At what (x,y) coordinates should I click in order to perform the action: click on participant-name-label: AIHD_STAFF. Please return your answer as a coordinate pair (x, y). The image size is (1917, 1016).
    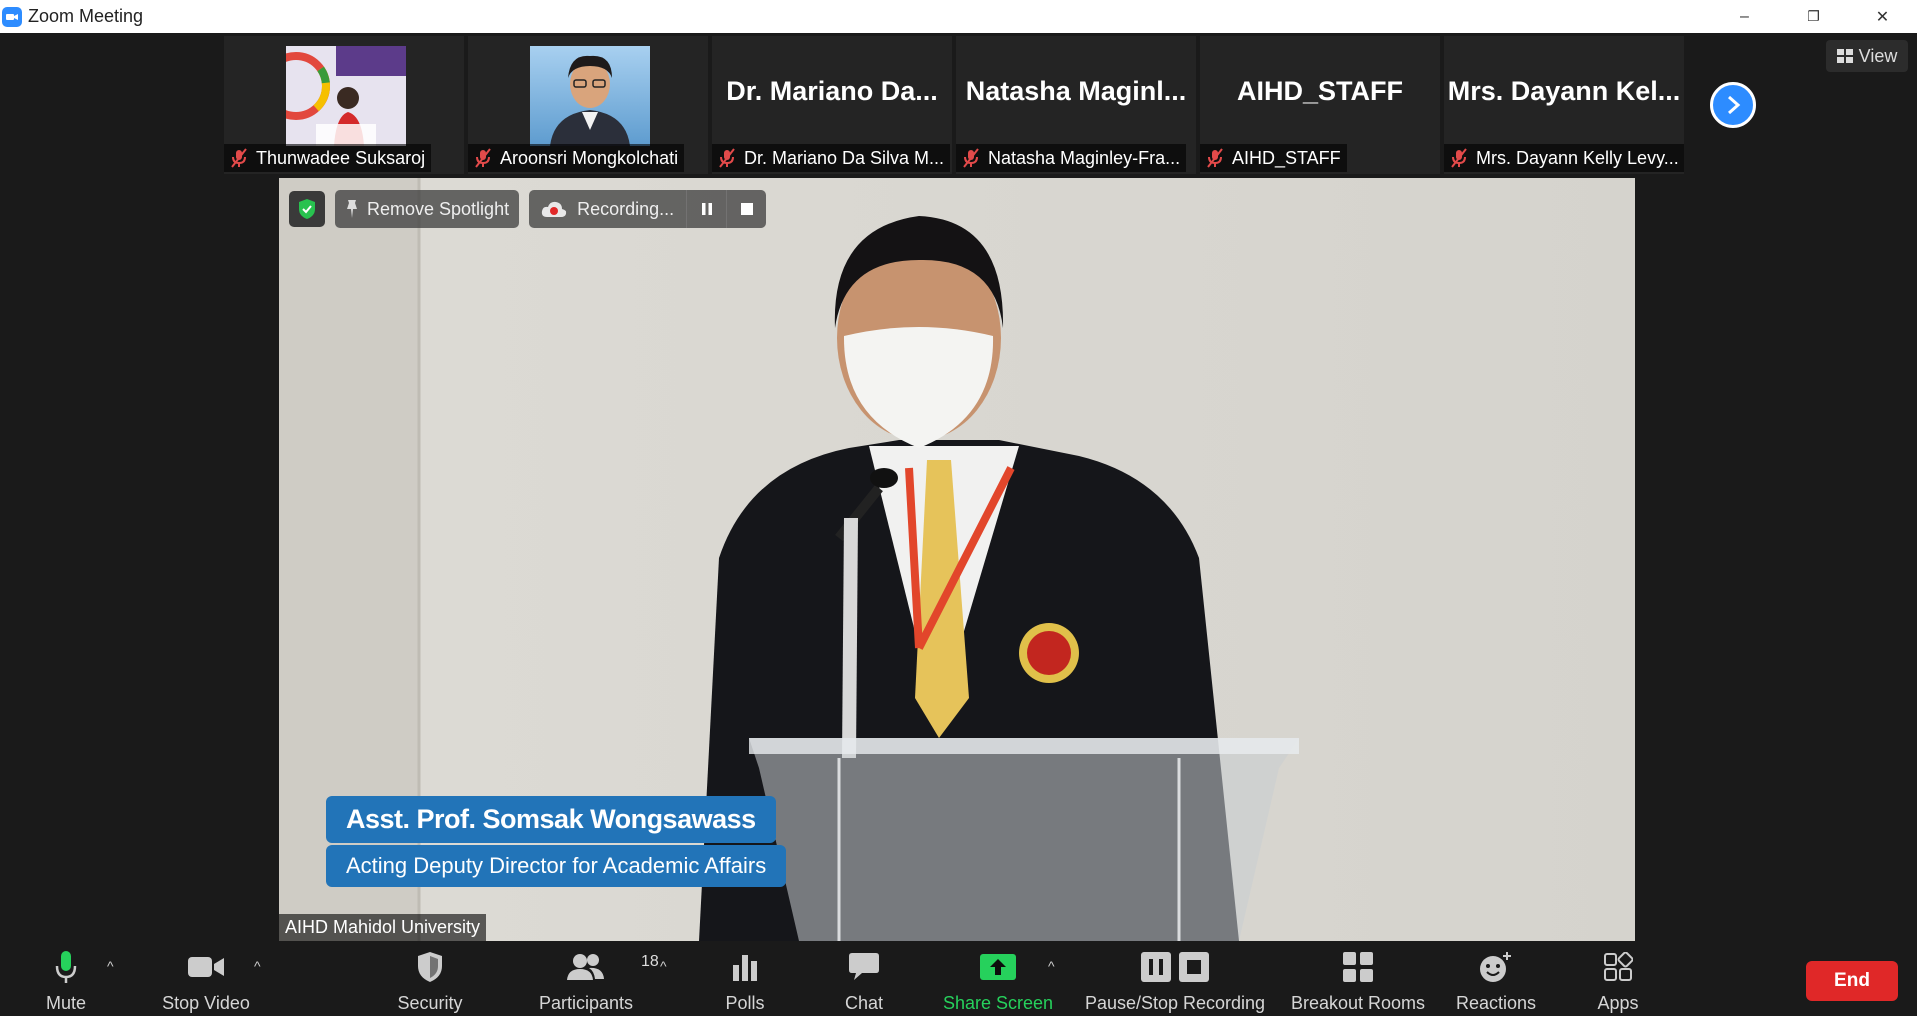
    Looking at the image, I should click on (1273, 158).